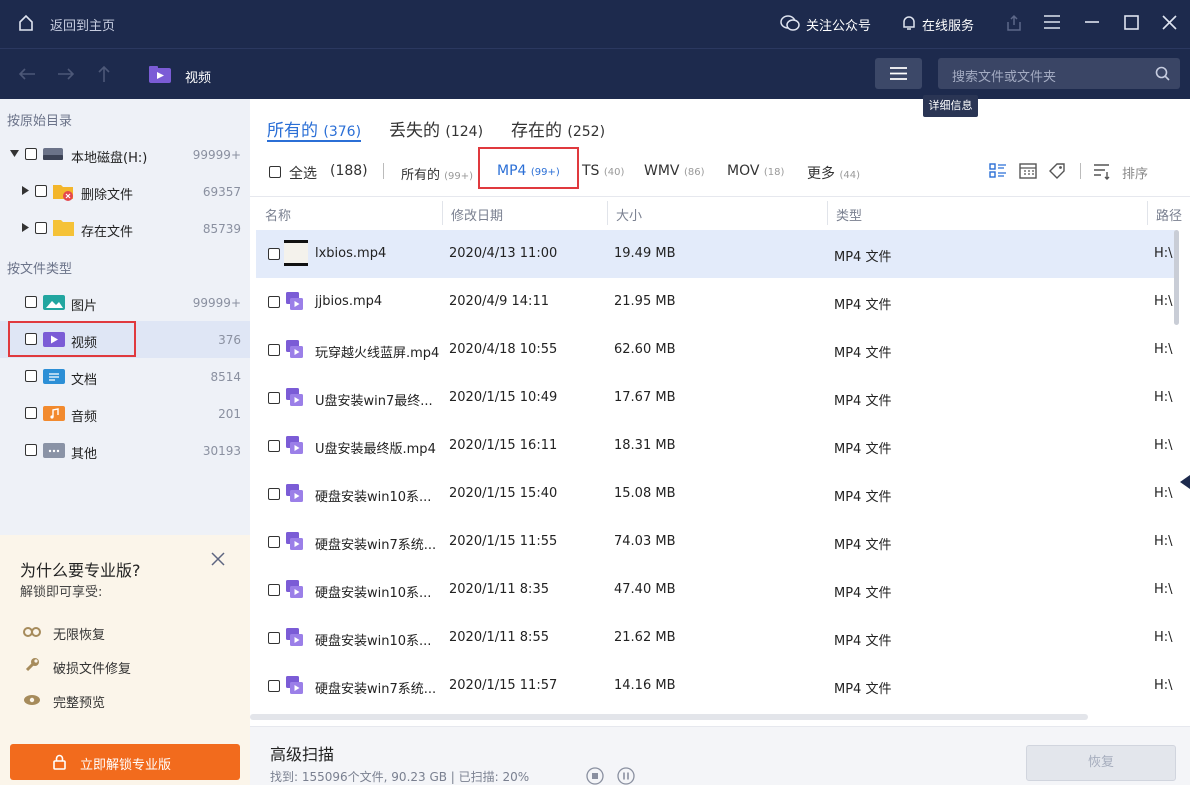 The image size is (1190, 785). What do you see at coordinates (849, 214) in the screenshot?
I see `col-header-type: 类型` at bounding box center [849, 214].